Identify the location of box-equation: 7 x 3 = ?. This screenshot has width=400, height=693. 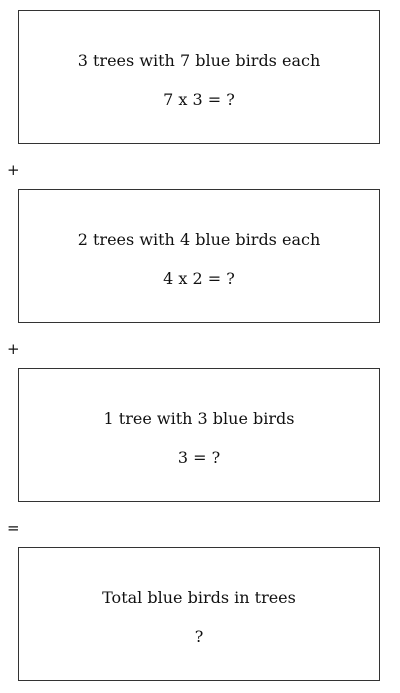
(199, 99).